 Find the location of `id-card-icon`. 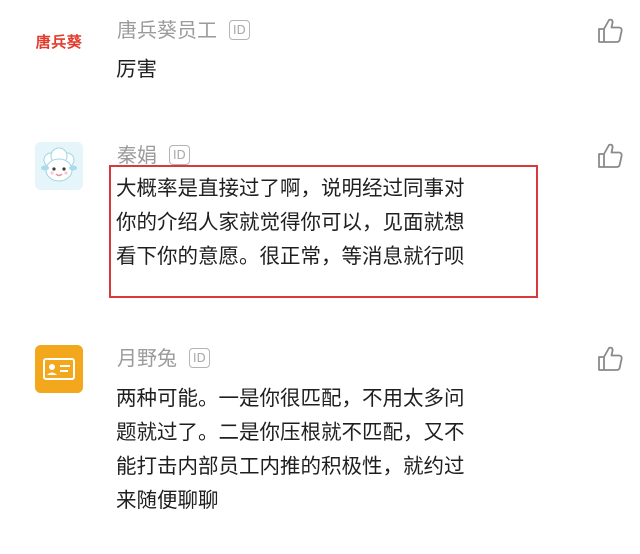

id-card-icon is located at coordinates (59, 369).